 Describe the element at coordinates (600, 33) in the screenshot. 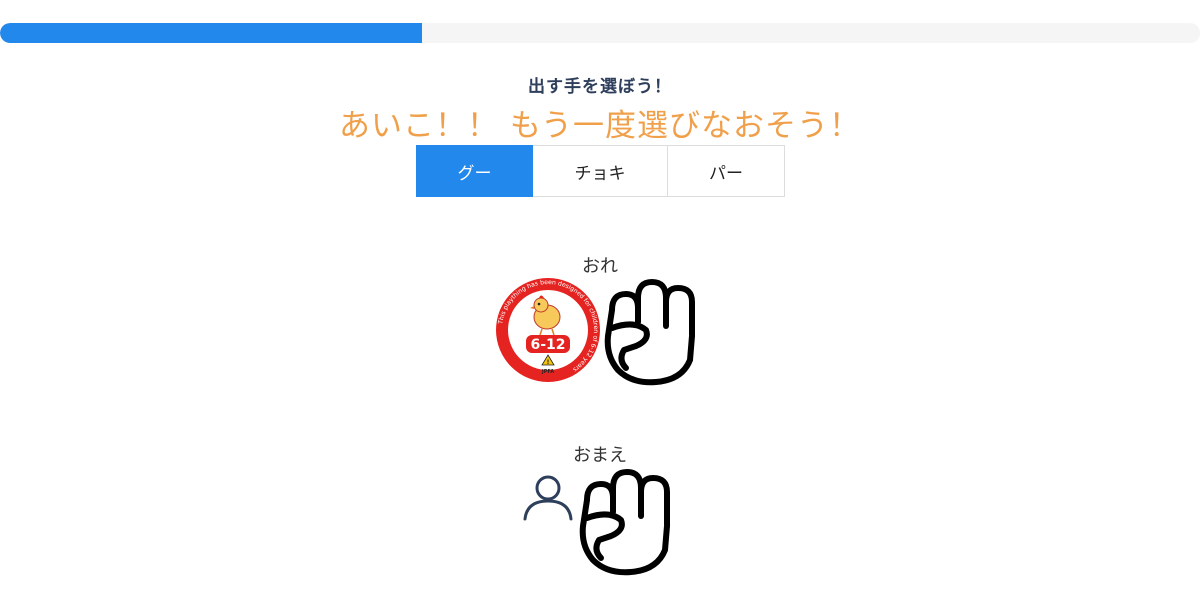

I see `progress-bar` at that location.